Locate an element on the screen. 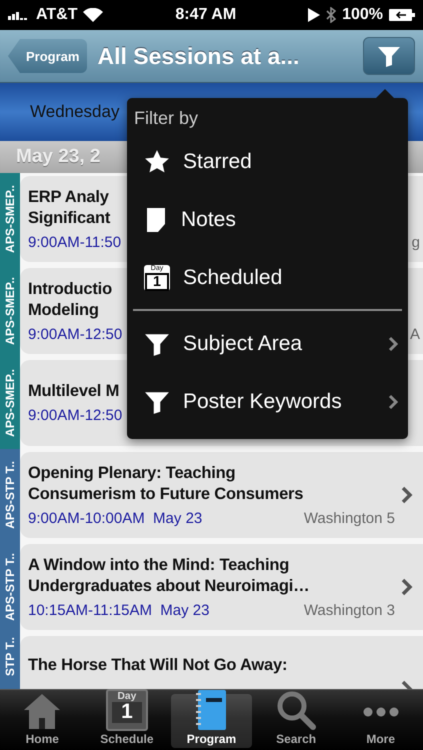  filter-option: Subject Area is located at coordinates (267, 344).